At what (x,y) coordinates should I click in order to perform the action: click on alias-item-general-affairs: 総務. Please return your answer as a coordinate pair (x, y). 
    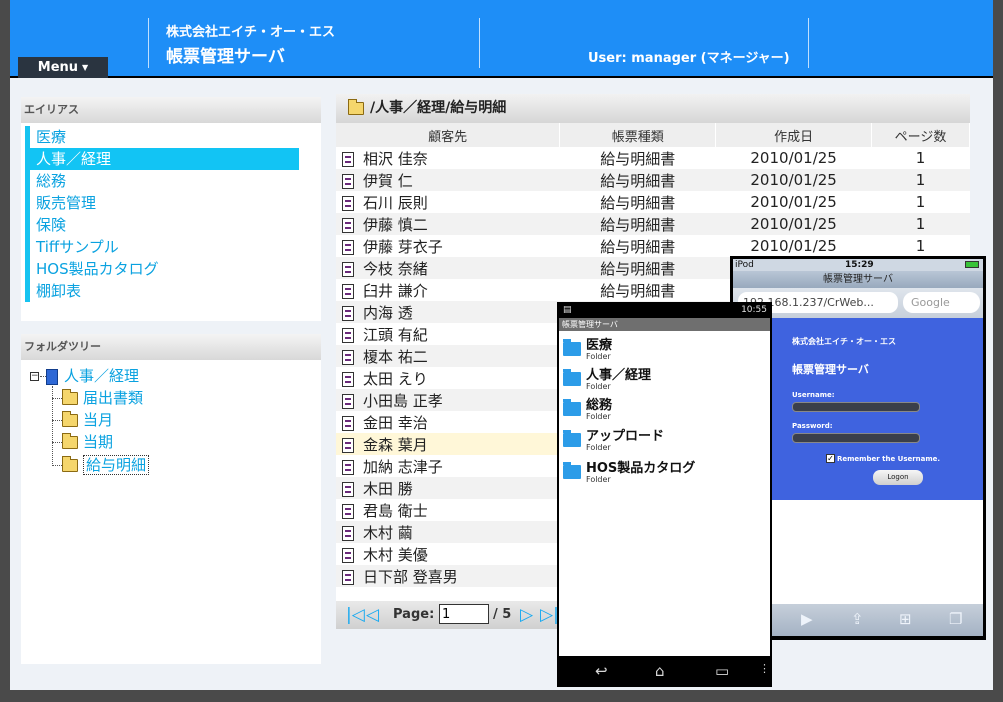
    Looking at the image, I should click on (162, 181).